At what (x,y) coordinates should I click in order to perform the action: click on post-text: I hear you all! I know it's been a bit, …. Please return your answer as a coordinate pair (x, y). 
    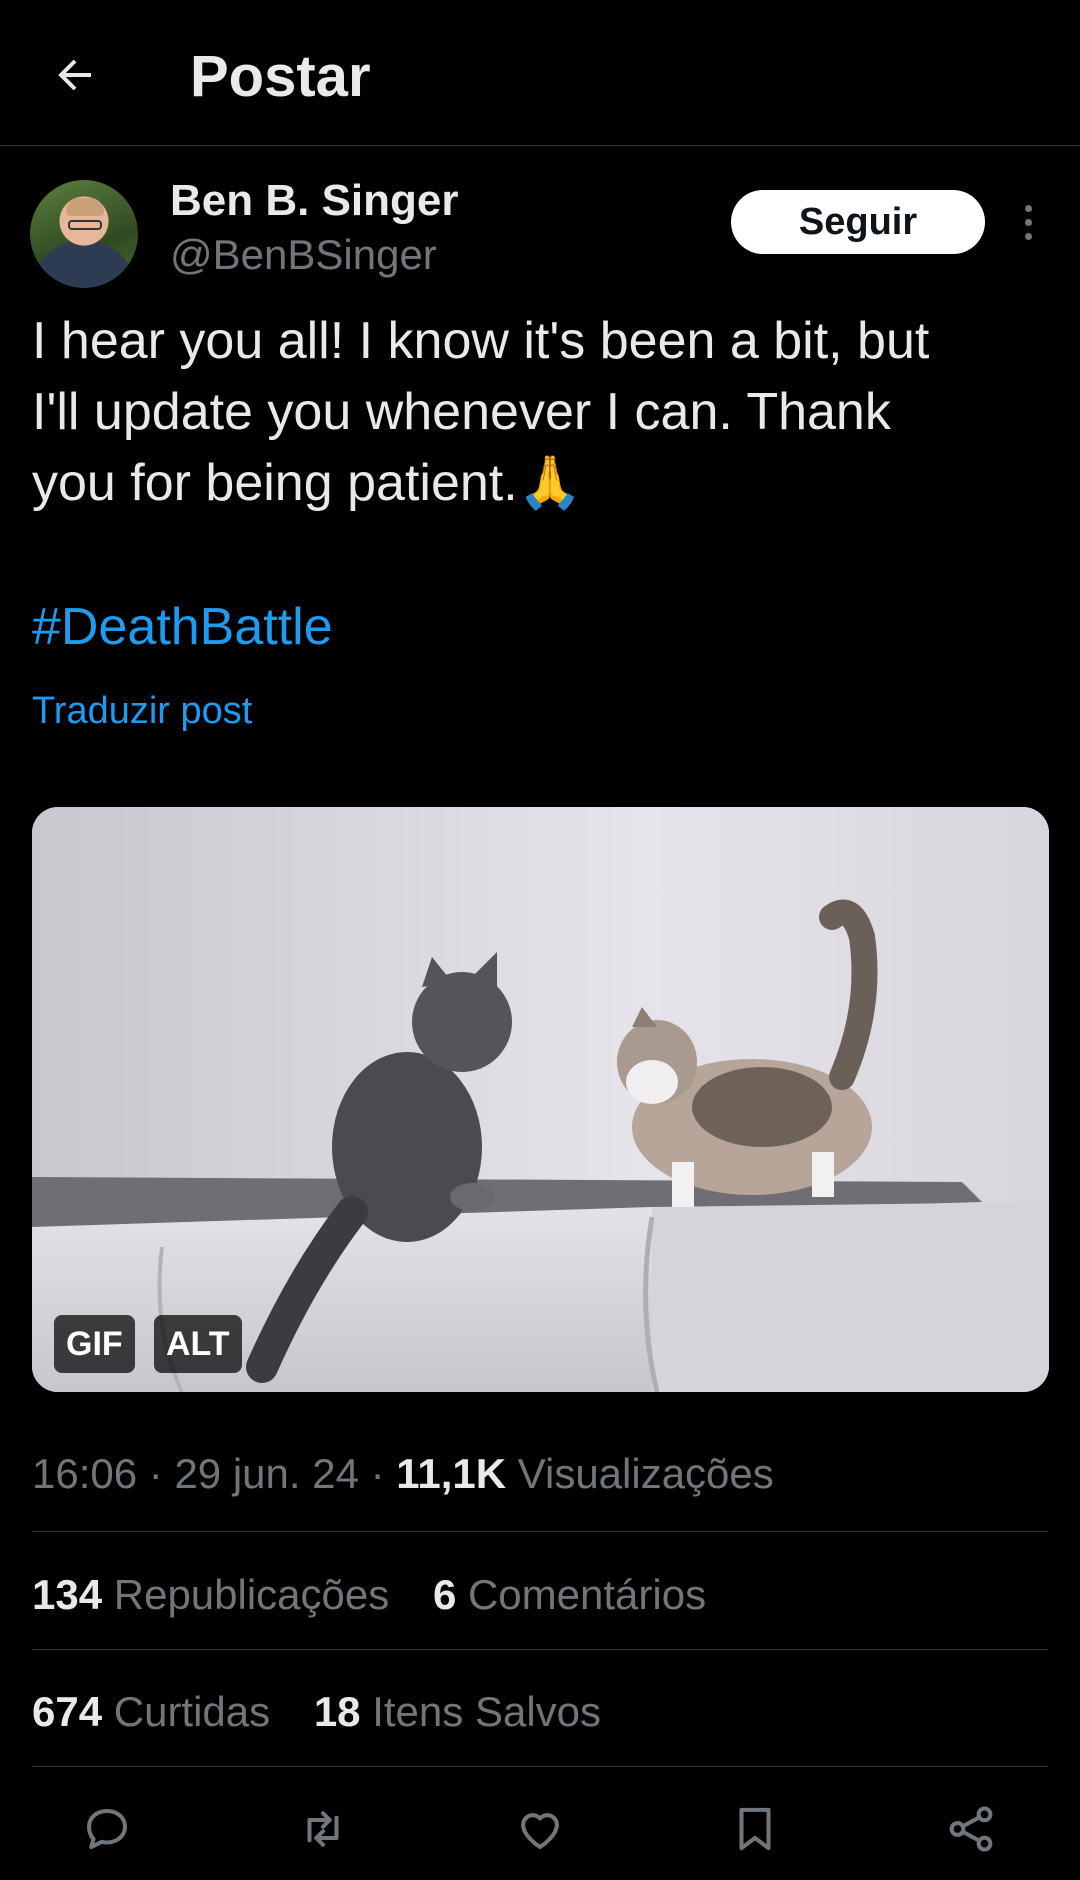
    Looking at the image, I should click on (481, 412).